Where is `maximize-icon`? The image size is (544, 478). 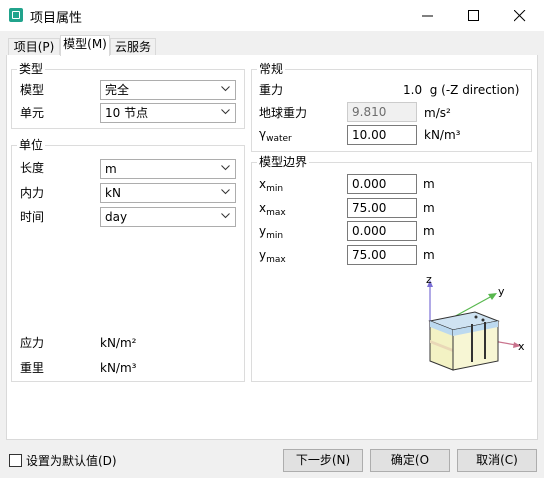
maximize-icon is located at coordinates (473, 15).